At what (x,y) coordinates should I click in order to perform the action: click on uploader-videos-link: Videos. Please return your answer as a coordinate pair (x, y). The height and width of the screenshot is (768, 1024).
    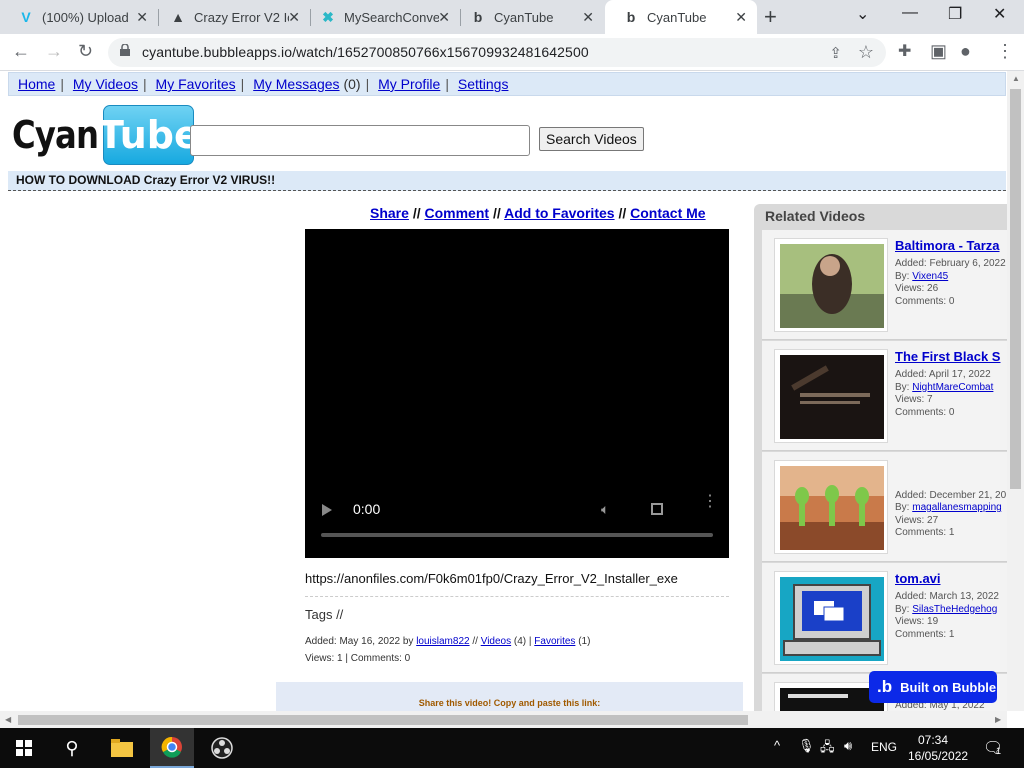
    Looking at the image, I should click on (496, 641).